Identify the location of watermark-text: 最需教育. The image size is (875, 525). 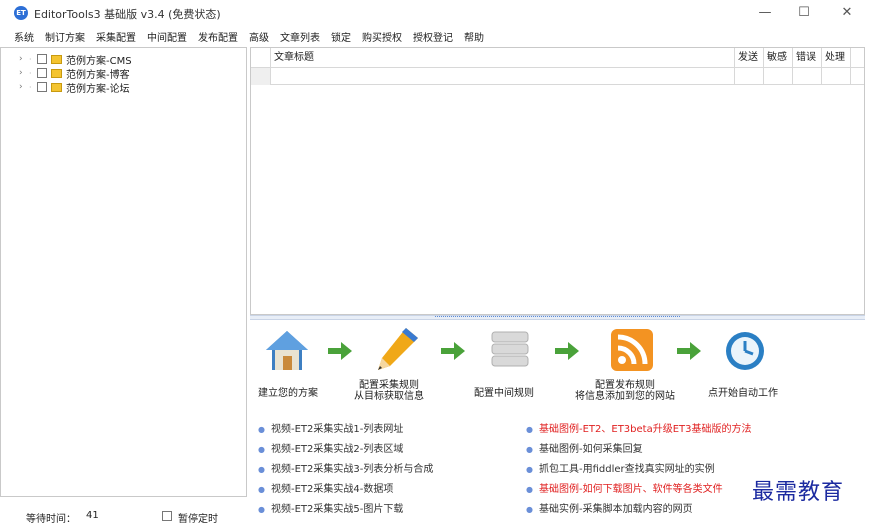
(798, 492).